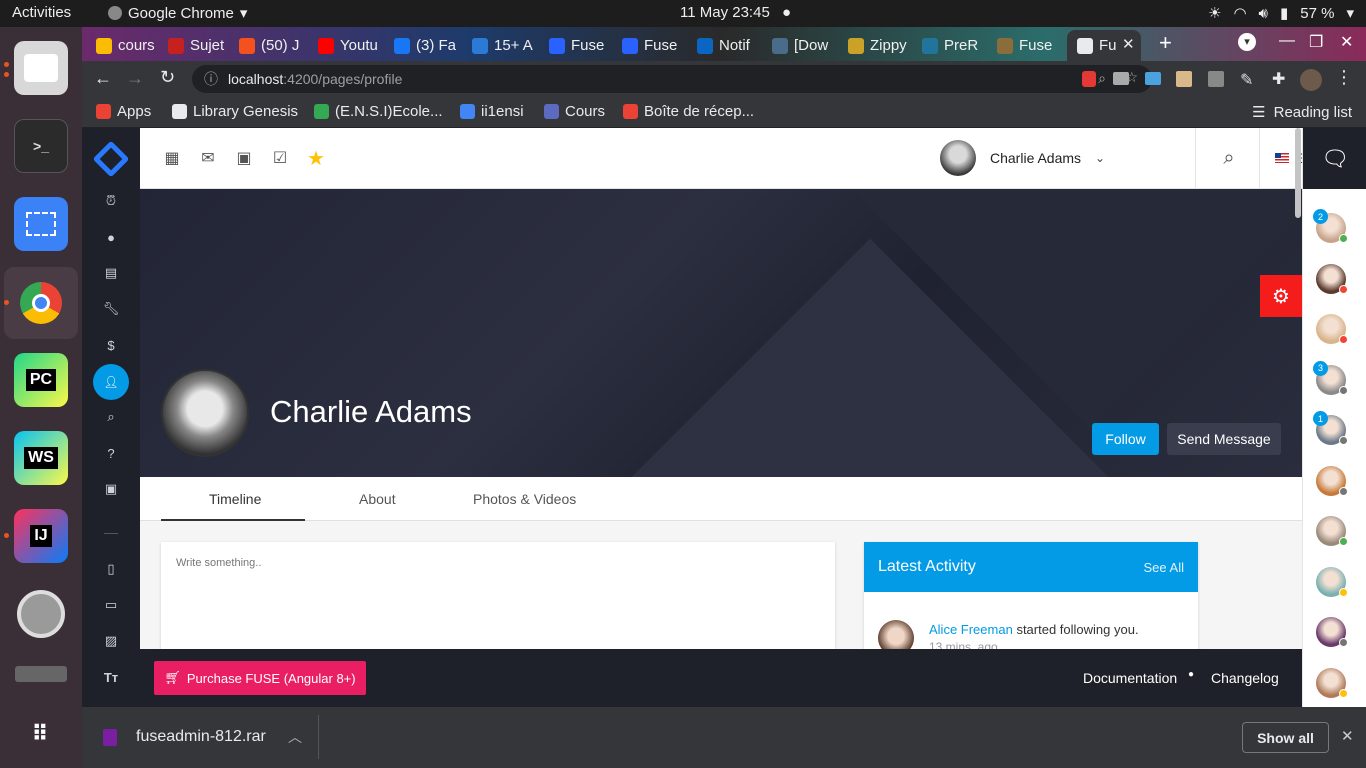 This screenshot has width=1366, height=768. Describe the element at coordinates (172, 158) in the screenshot. I see `calendar-icon: ▦` at that location.